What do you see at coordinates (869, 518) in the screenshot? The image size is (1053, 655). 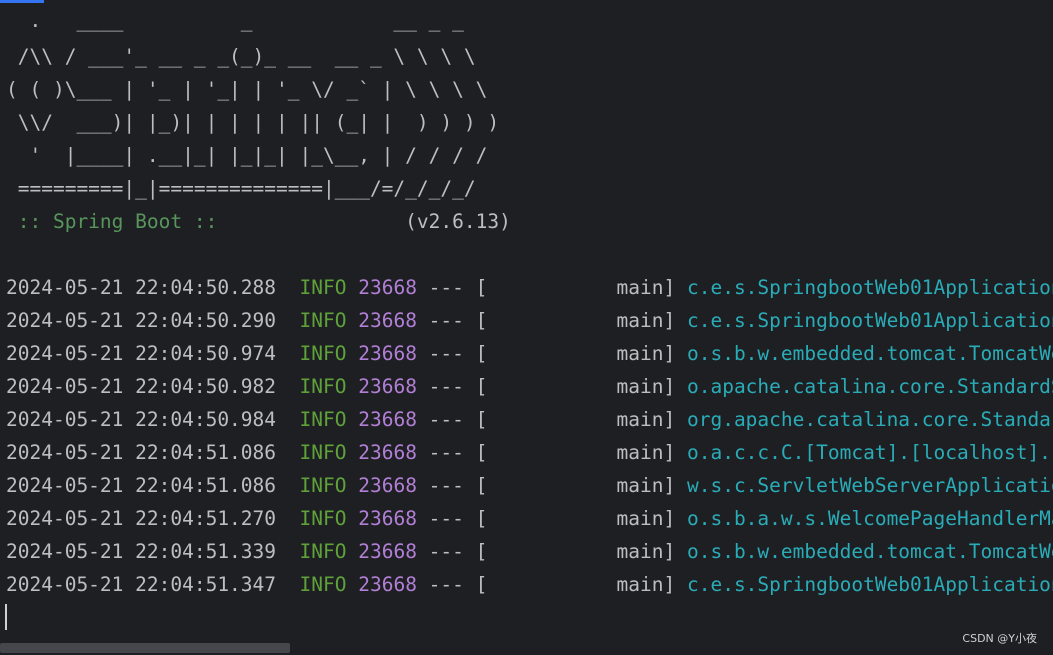 I see `log-logger: o.s.b.a.w.s.WelcomePageHandlerMapping` at bounding box center [869, 518].